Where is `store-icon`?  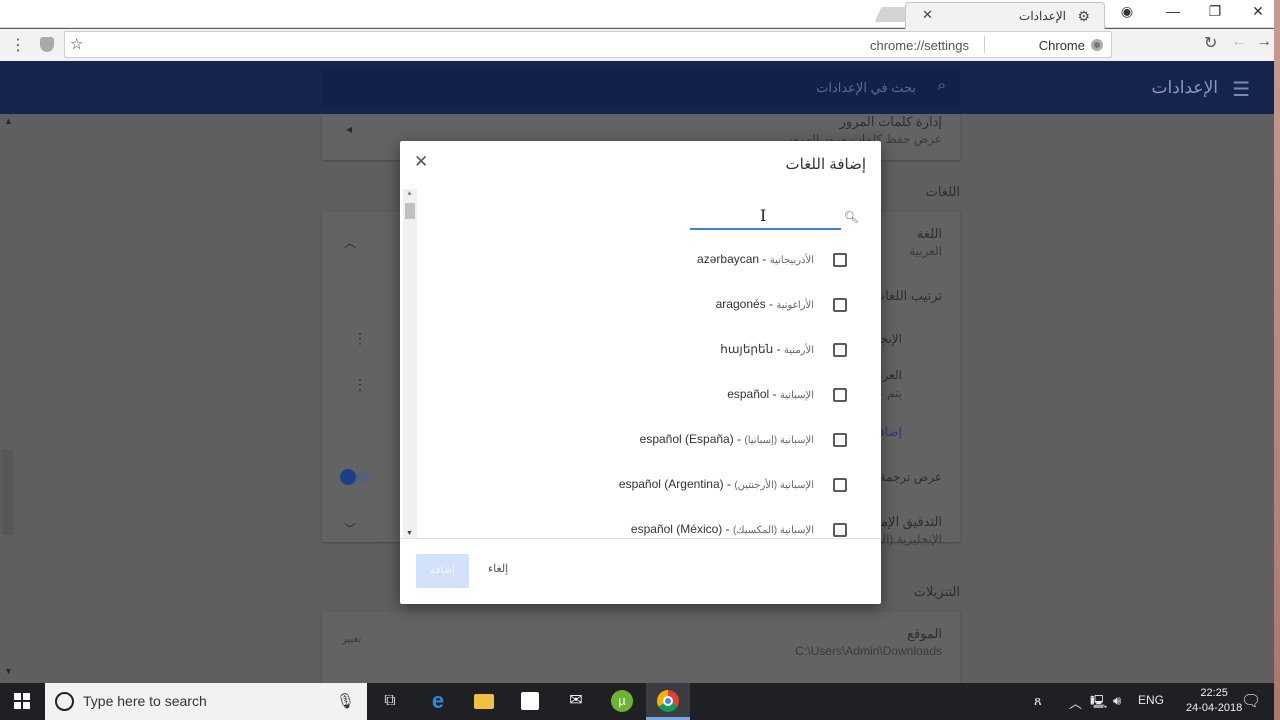 store-icon is located at coordinates (530, 701).